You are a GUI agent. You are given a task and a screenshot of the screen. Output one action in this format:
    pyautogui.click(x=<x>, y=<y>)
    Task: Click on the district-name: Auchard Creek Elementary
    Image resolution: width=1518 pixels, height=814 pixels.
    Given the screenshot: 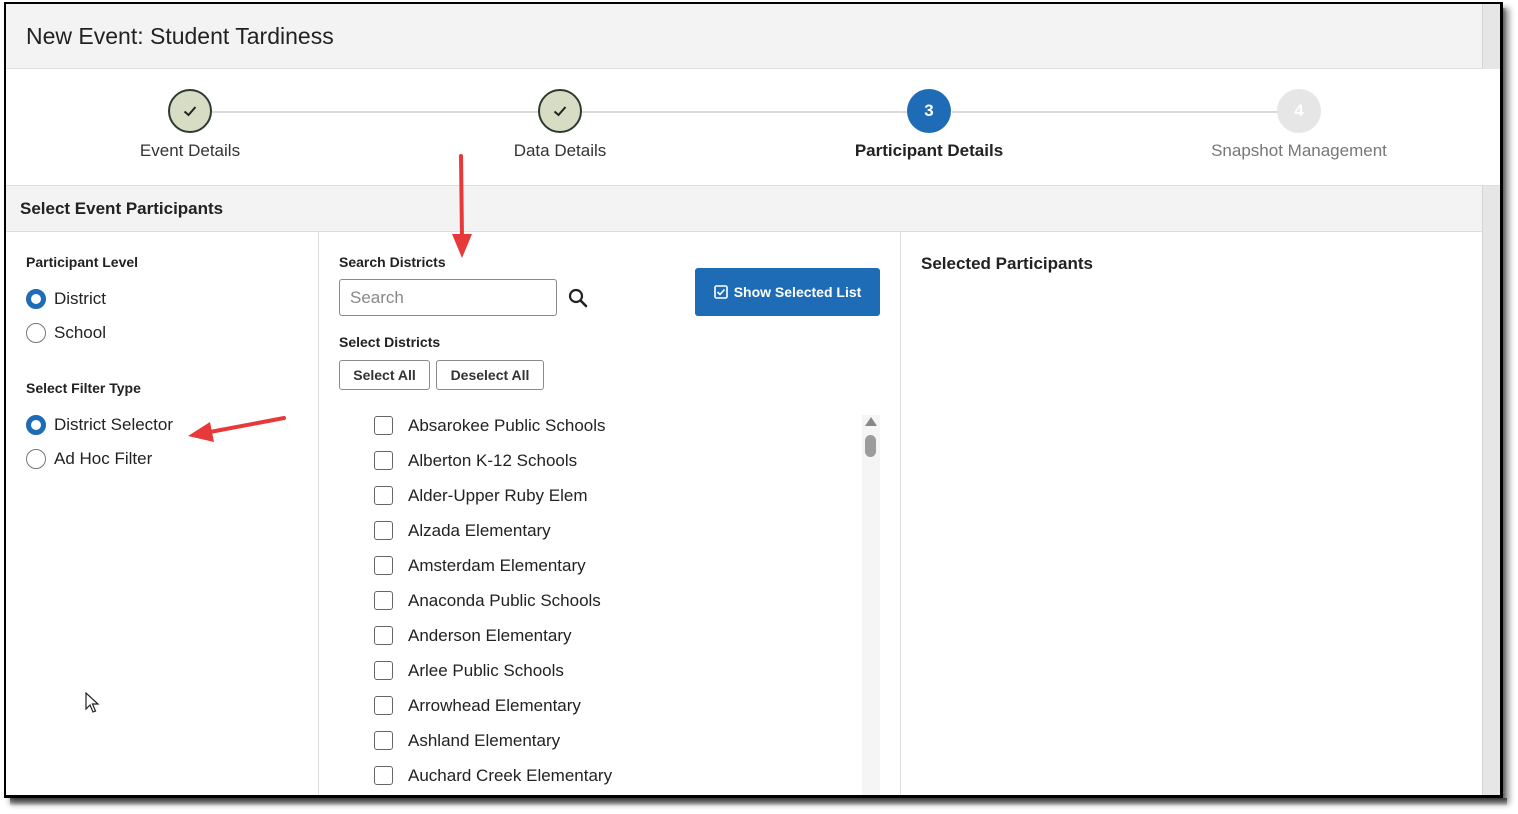 What is the action you would take?
    pyautogui.click(x=510, y=775)
    